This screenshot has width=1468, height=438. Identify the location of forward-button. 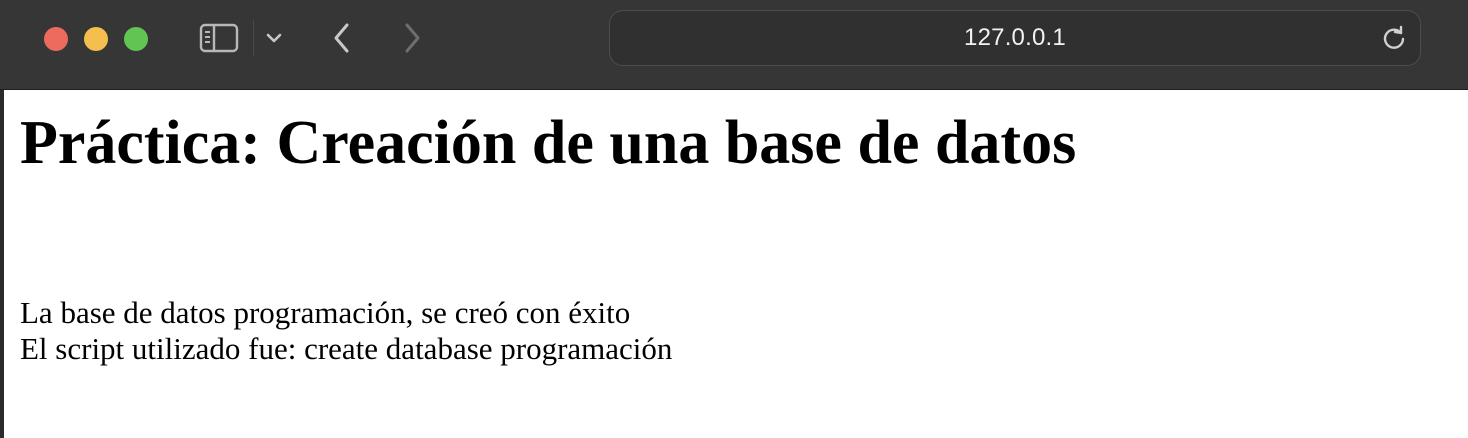
(412, 38).